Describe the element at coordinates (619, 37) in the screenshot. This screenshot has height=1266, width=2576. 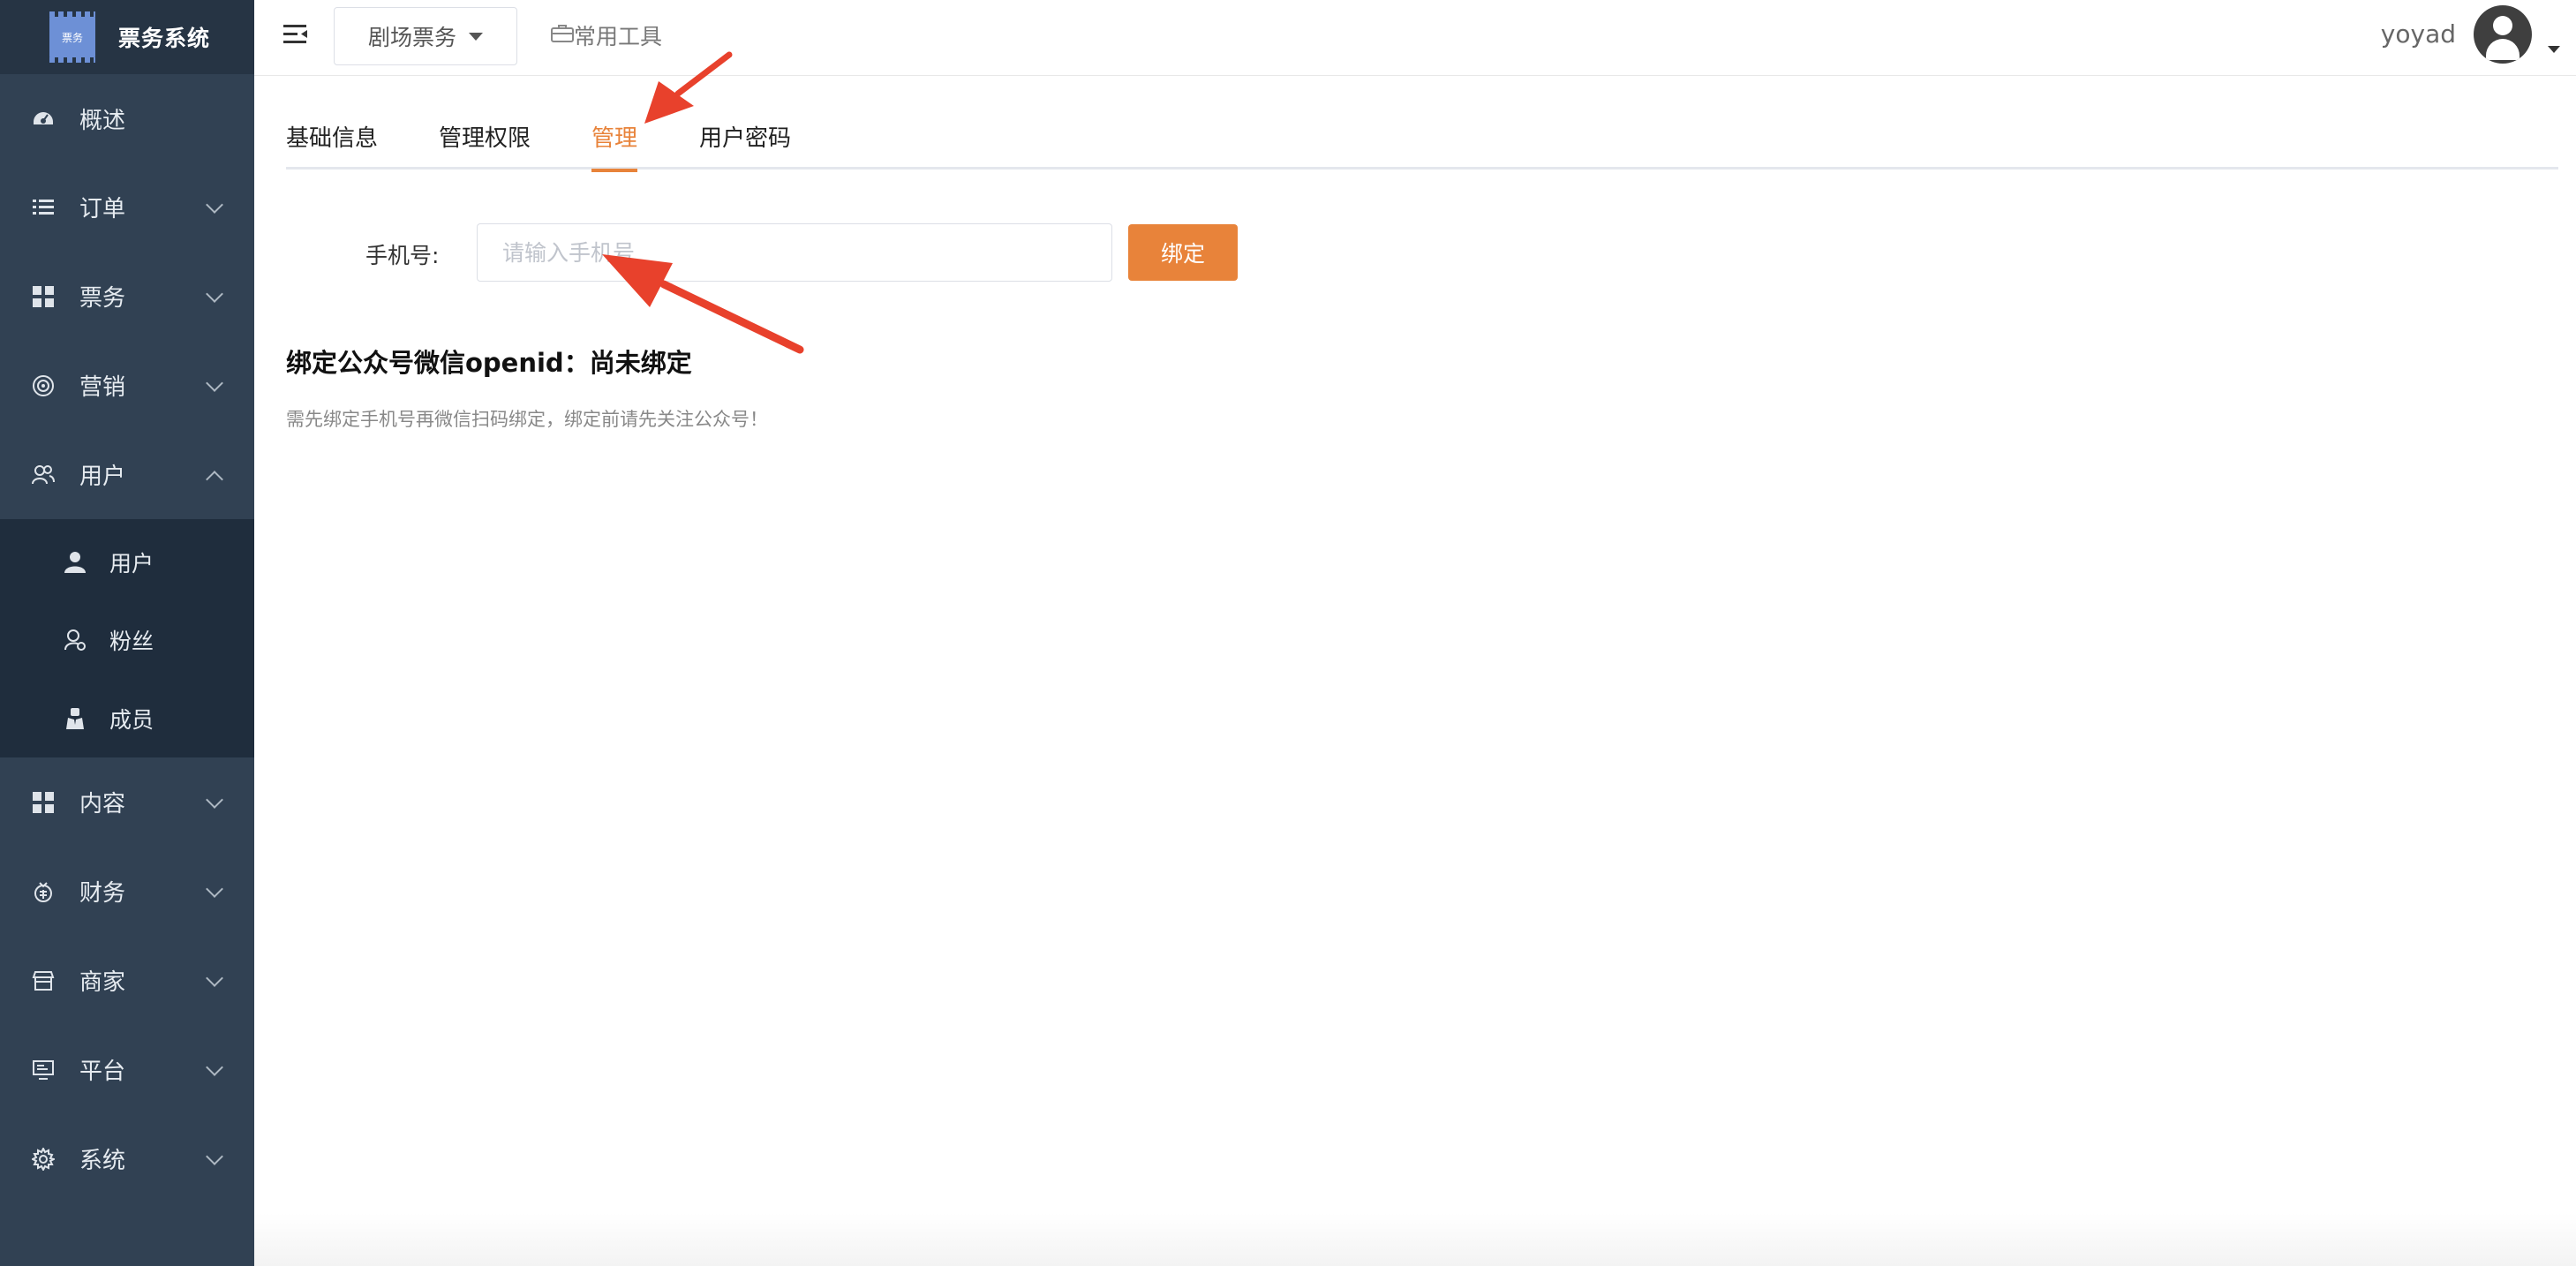
I see `common-tools-label: 常用工具` at that location.